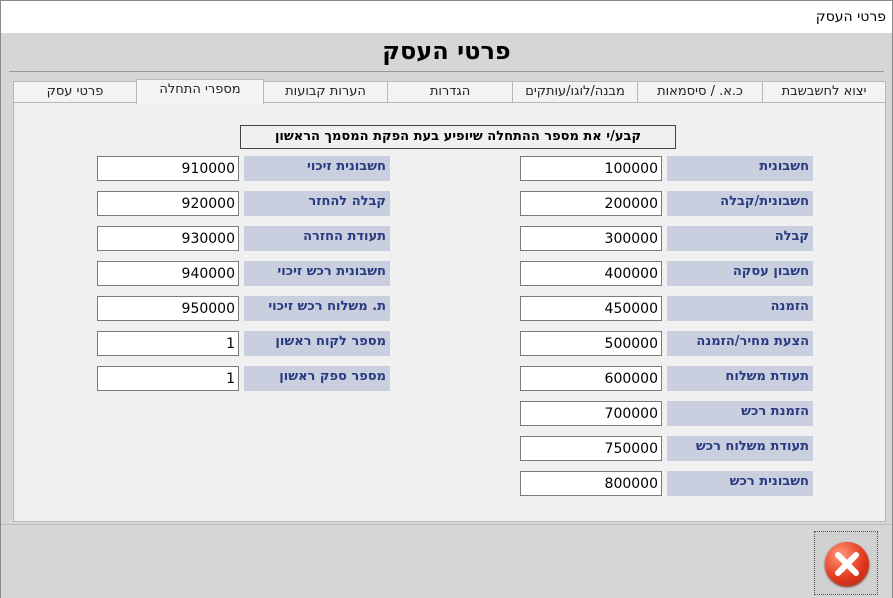 The height and width of the screenshot is (598, 893). I want to click on field-label: מספר ספק ראשון, so click(317, 378).